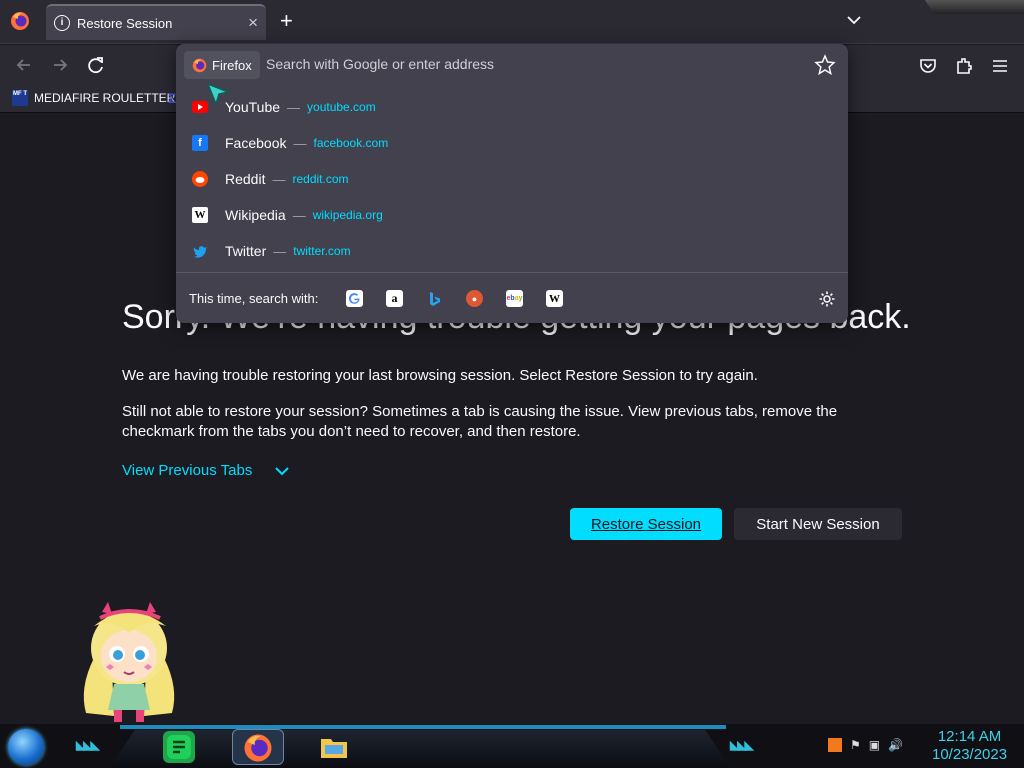  What do you see at coordinates (200, 251) in the screenshot?
I see `twitter-icon` at bounding box center [200, 251].